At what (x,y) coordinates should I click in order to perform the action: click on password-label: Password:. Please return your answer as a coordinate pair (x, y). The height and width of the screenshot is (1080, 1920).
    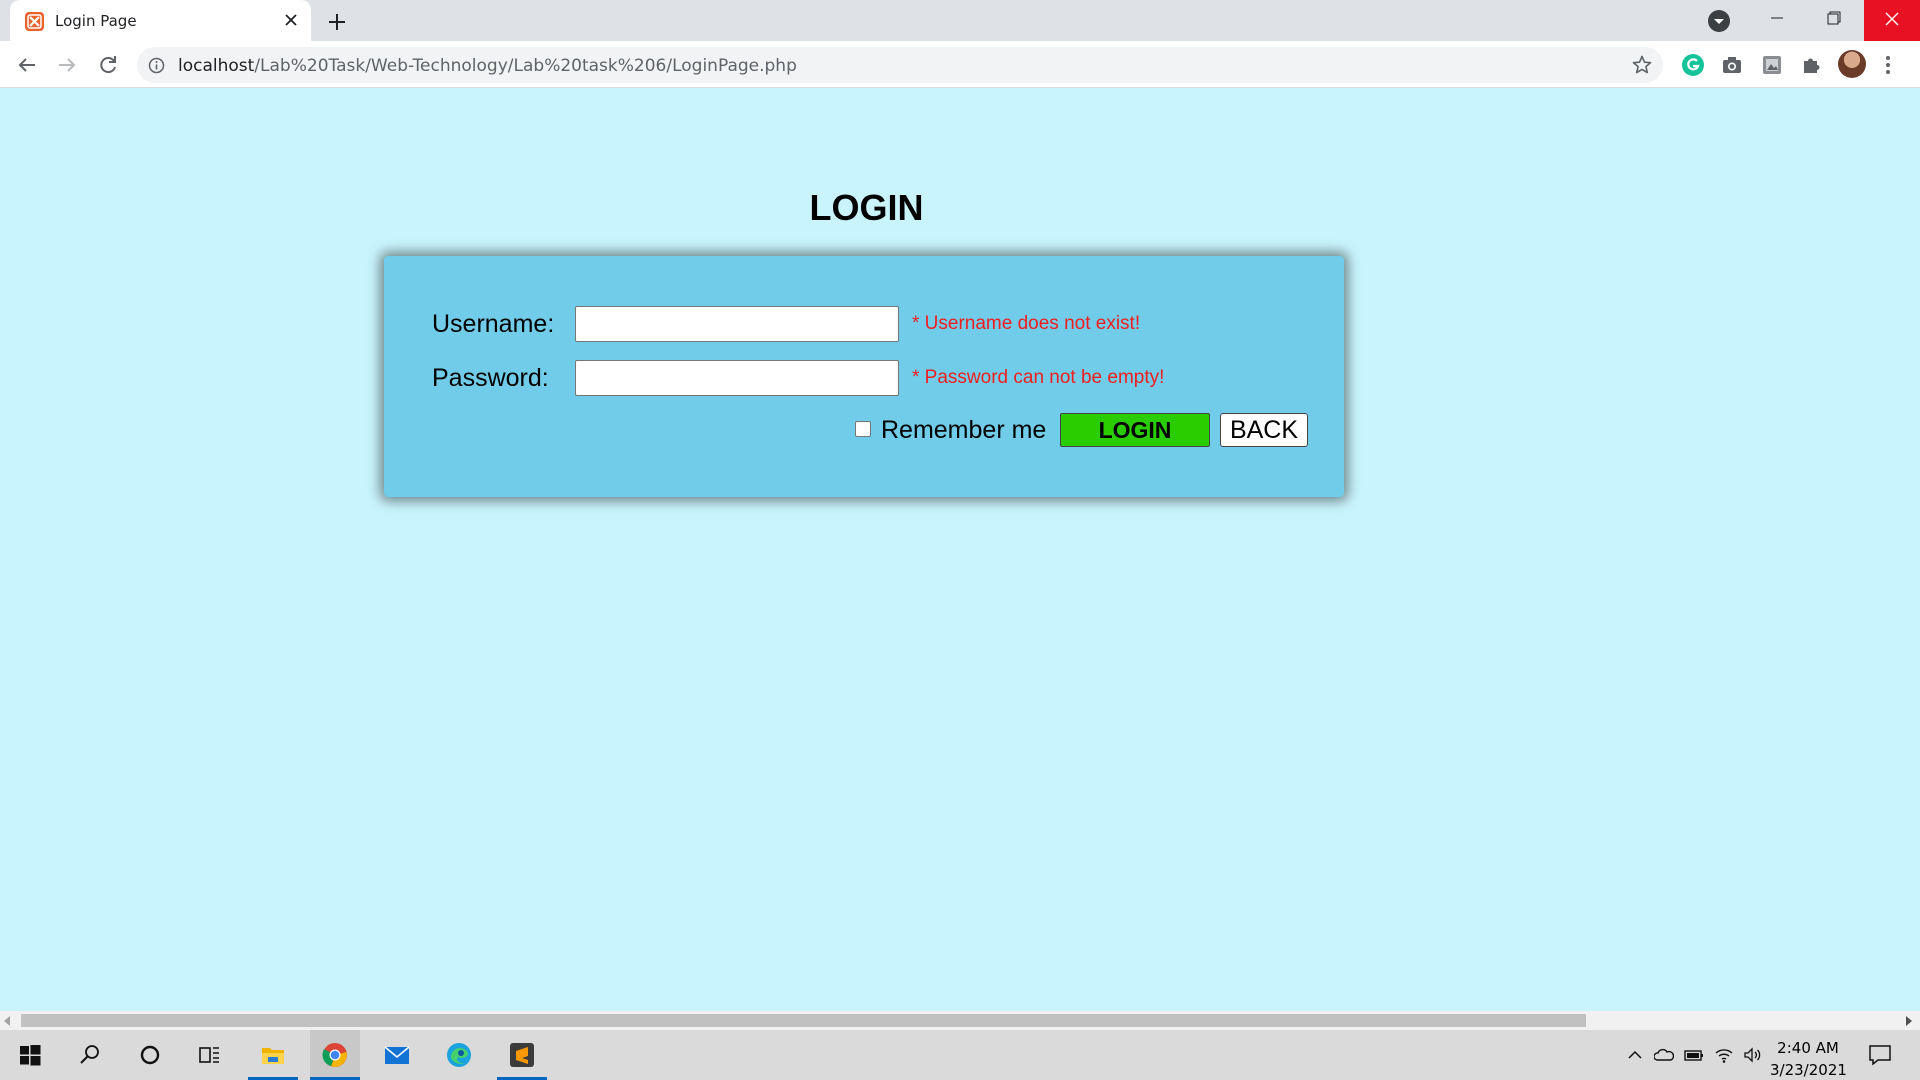
    Looking at the image, I should click on (490, 378).